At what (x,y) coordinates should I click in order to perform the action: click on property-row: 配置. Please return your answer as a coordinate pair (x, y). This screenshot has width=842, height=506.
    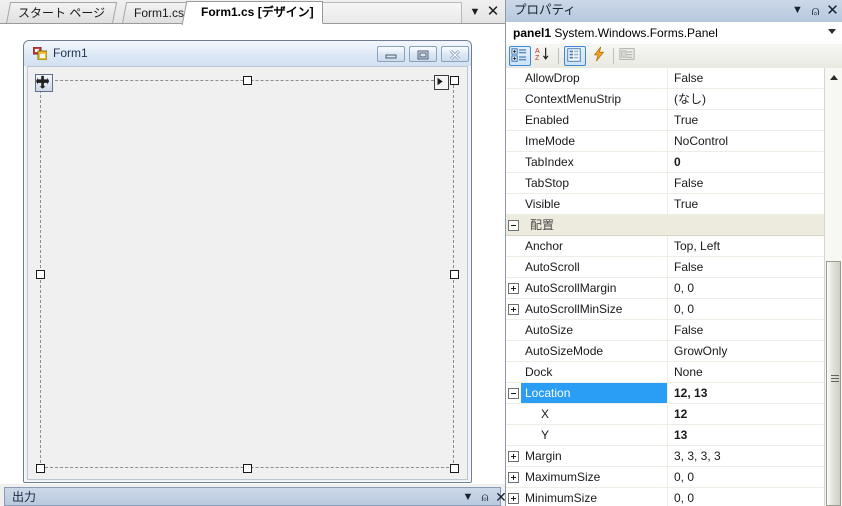
    Looking at the image, I should click on (666, 225).